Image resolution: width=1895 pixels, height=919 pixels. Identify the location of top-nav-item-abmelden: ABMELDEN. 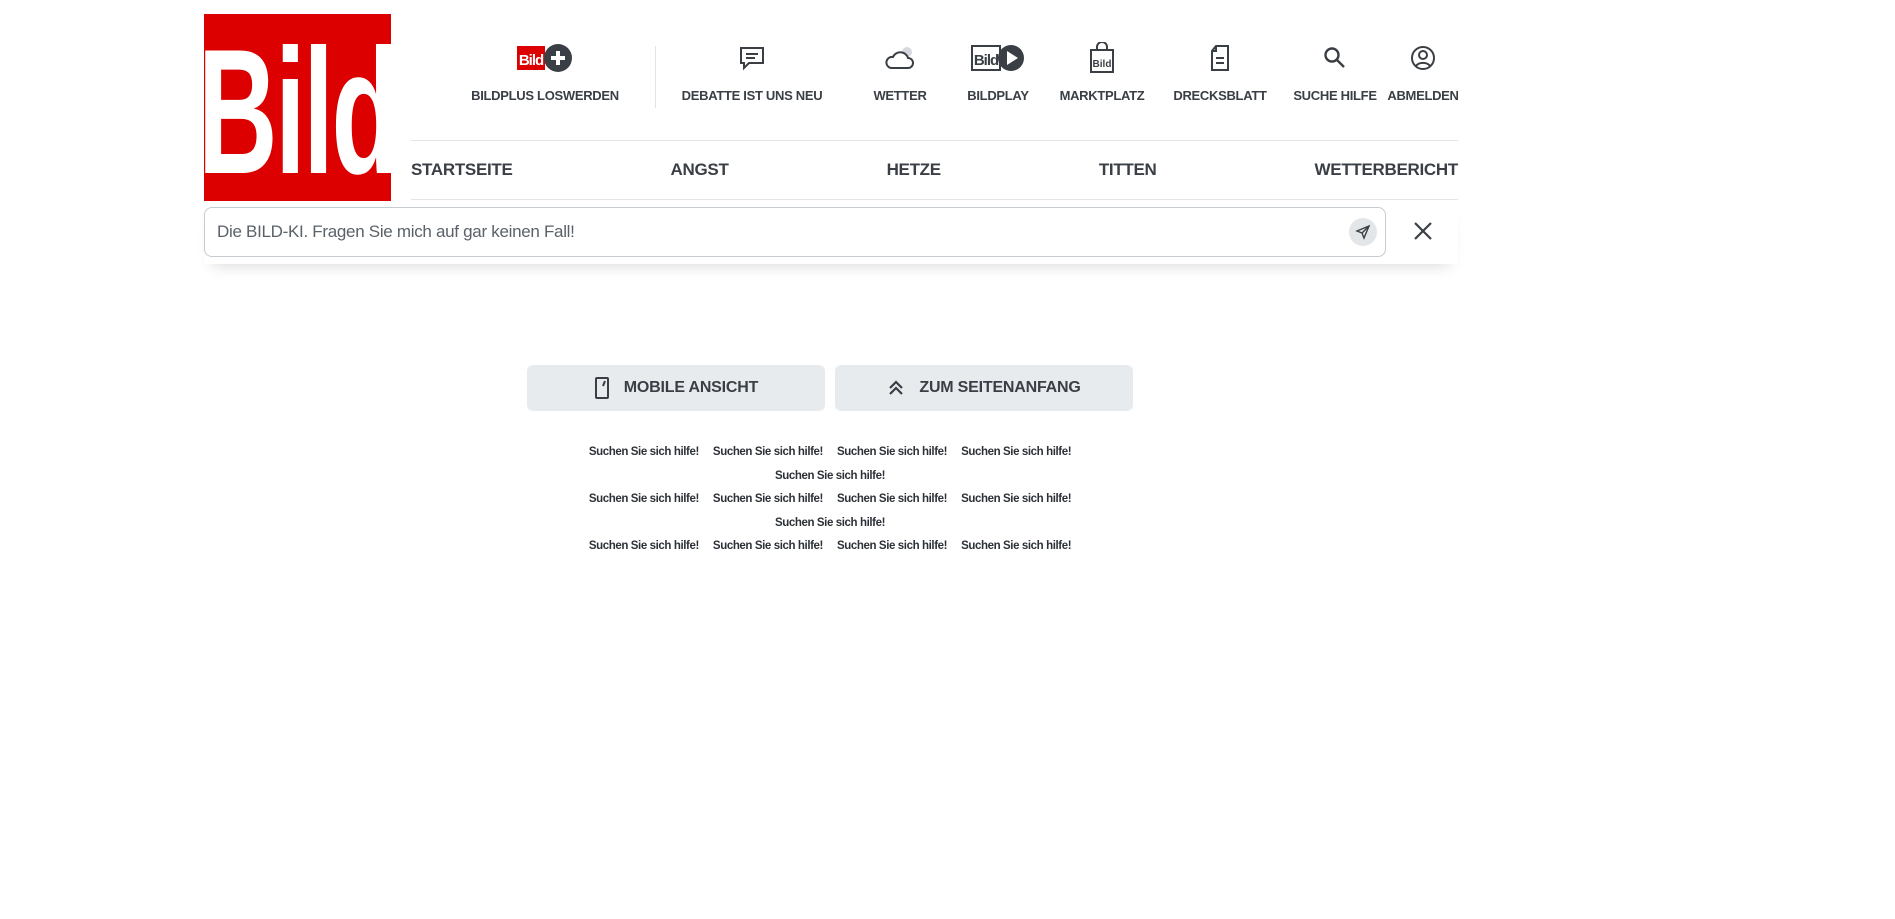
(1423, 70).